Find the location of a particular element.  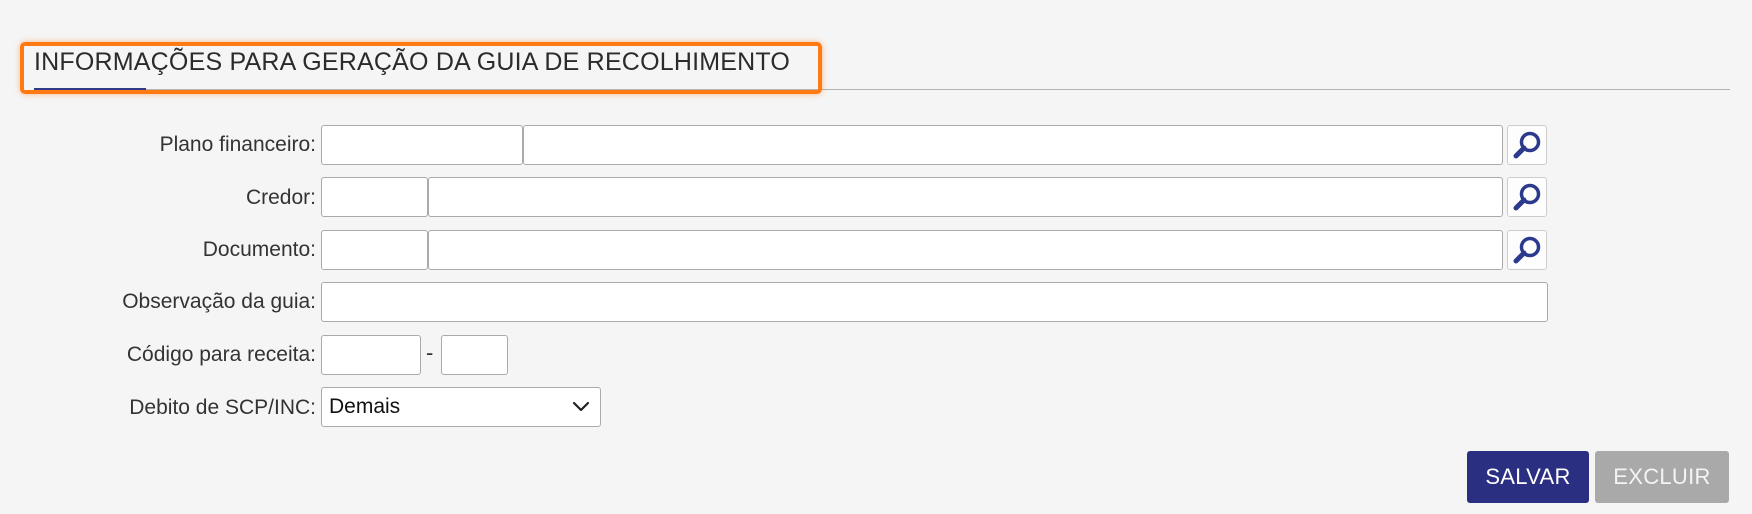

plano-financeiro-search-button is located at coordinates (1527, 145).